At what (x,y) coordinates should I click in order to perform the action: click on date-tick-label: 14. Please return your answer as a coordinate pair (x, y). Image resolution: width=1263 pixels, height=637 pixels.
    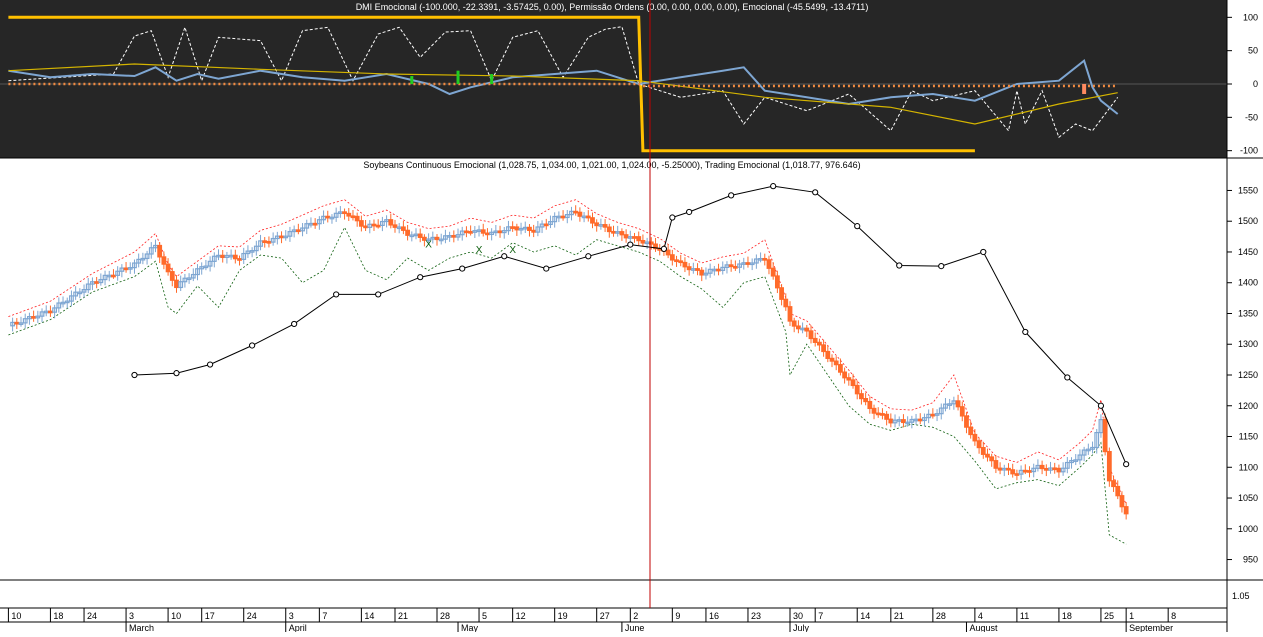
    Looking at the image, I should click on (369, 616).